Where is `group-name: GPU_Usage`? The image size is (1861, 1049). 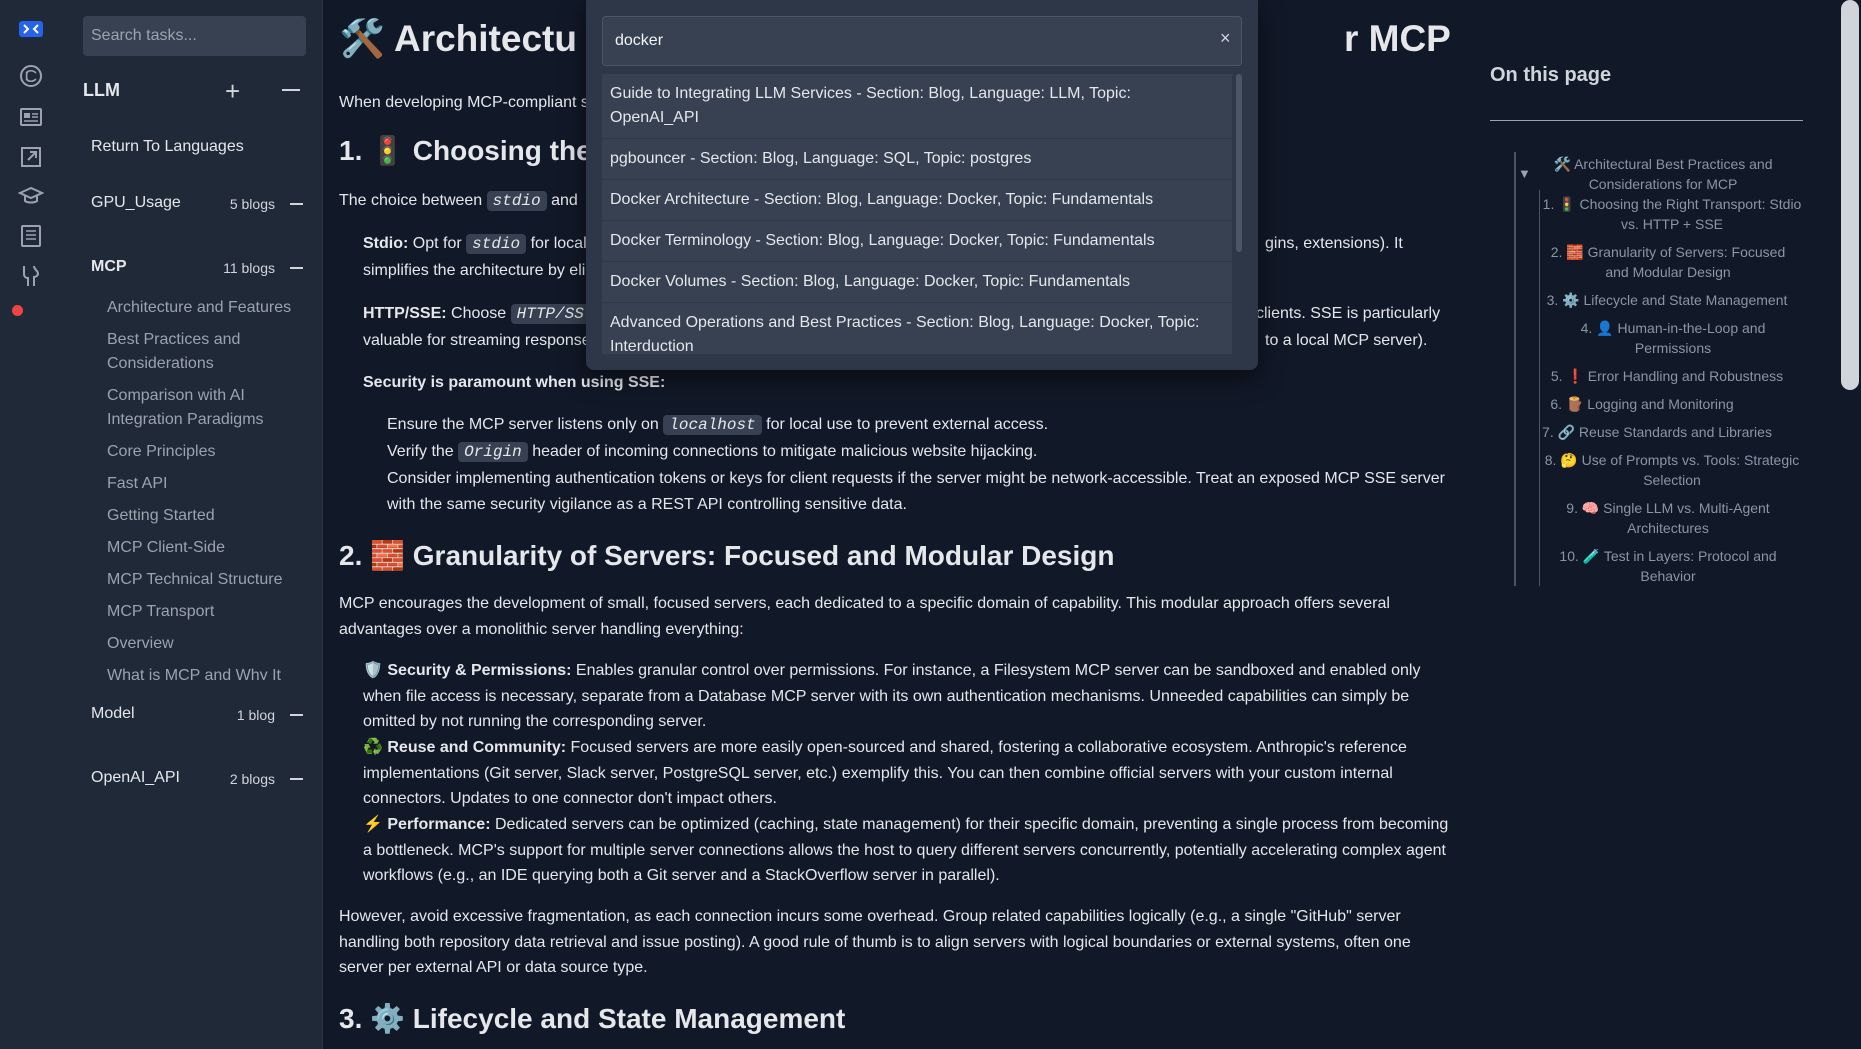
group-name: GPU_Usage is located at coordinates (136, 202).